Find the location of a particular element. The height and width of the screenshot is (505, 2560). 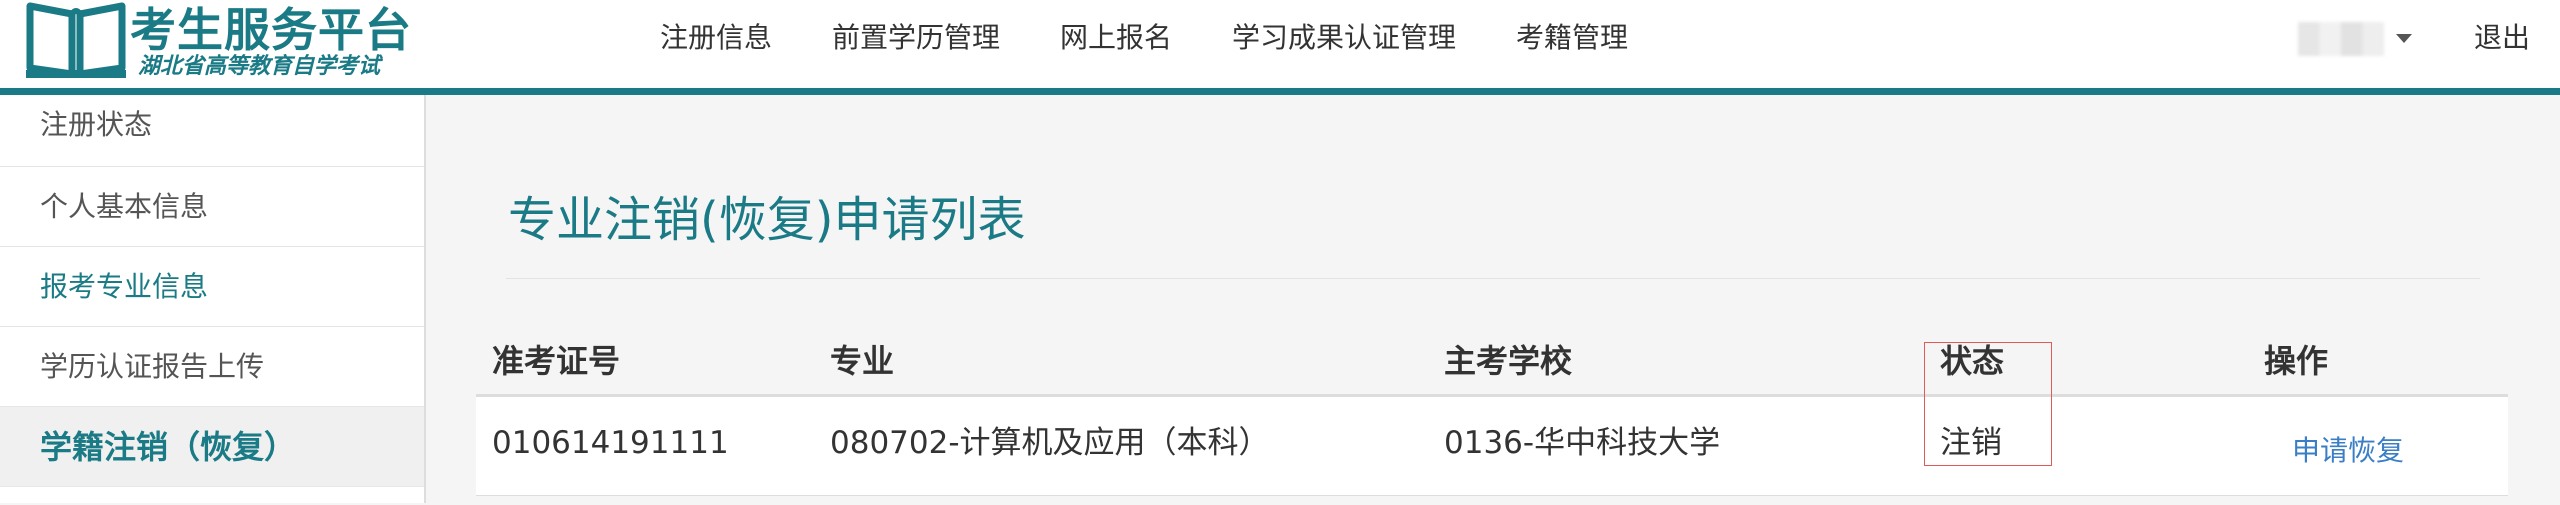

nav-student-status: 考籍管理 is located at coordinates (1572, 38).